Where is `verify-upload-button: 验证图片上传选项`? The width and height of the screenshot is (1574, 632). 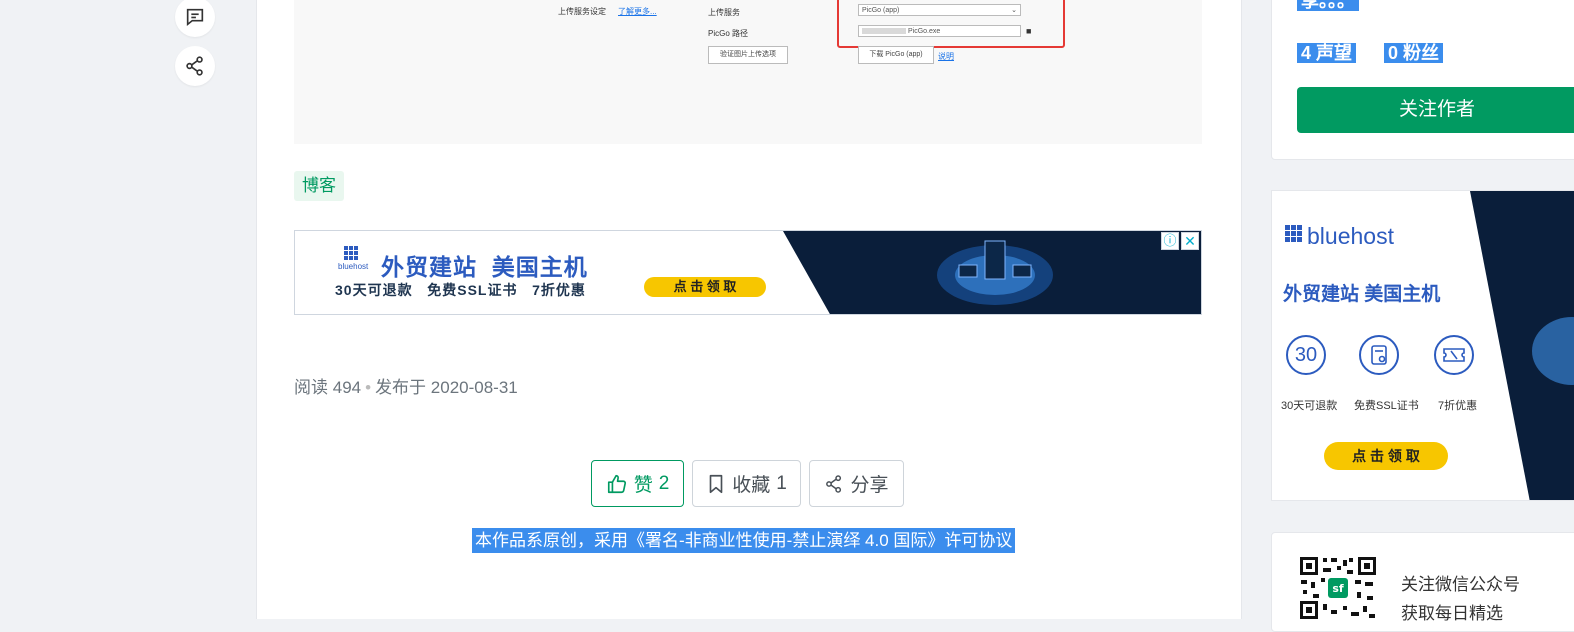
verify-upload-button: 验证图片上传选项 is located at coordinates (748, 55).